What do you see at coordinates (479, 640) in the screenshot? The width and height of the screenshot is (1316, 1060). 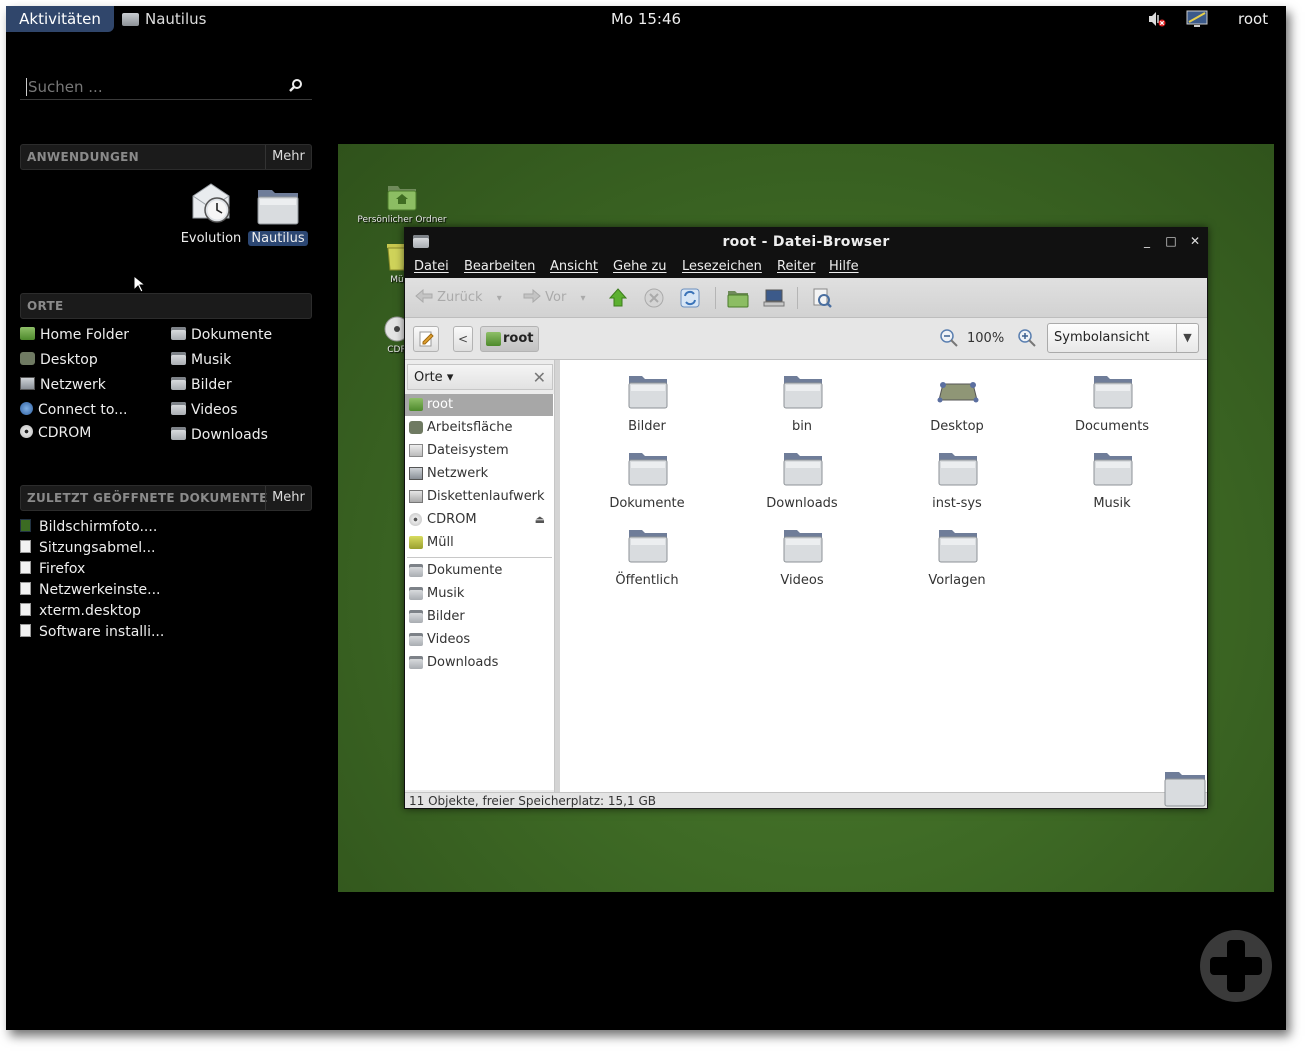 I see `sidebar-bookmark-videos: Videos` at bounding box center [479, 640].